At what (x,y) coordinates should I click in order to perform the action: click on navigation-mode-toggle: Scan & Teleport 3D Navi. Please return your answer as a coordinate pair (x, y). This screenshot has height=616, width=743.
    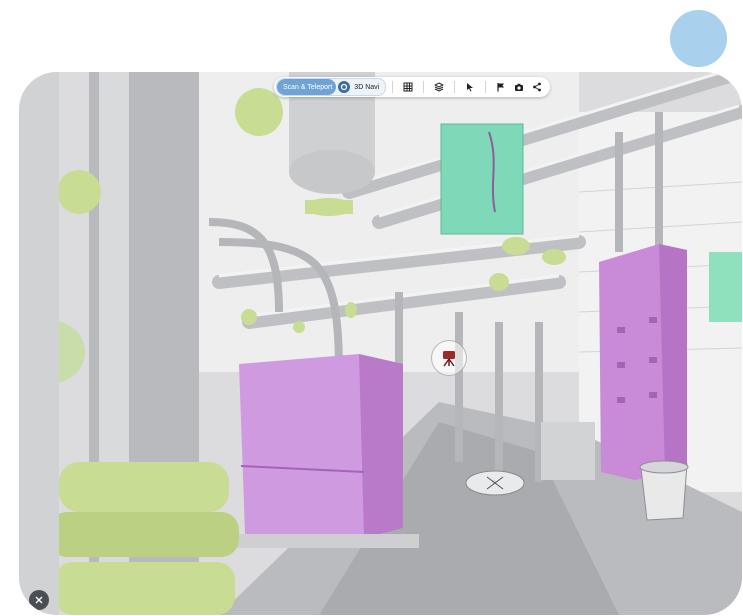
    Looking at the image, I should click on (331, 87).